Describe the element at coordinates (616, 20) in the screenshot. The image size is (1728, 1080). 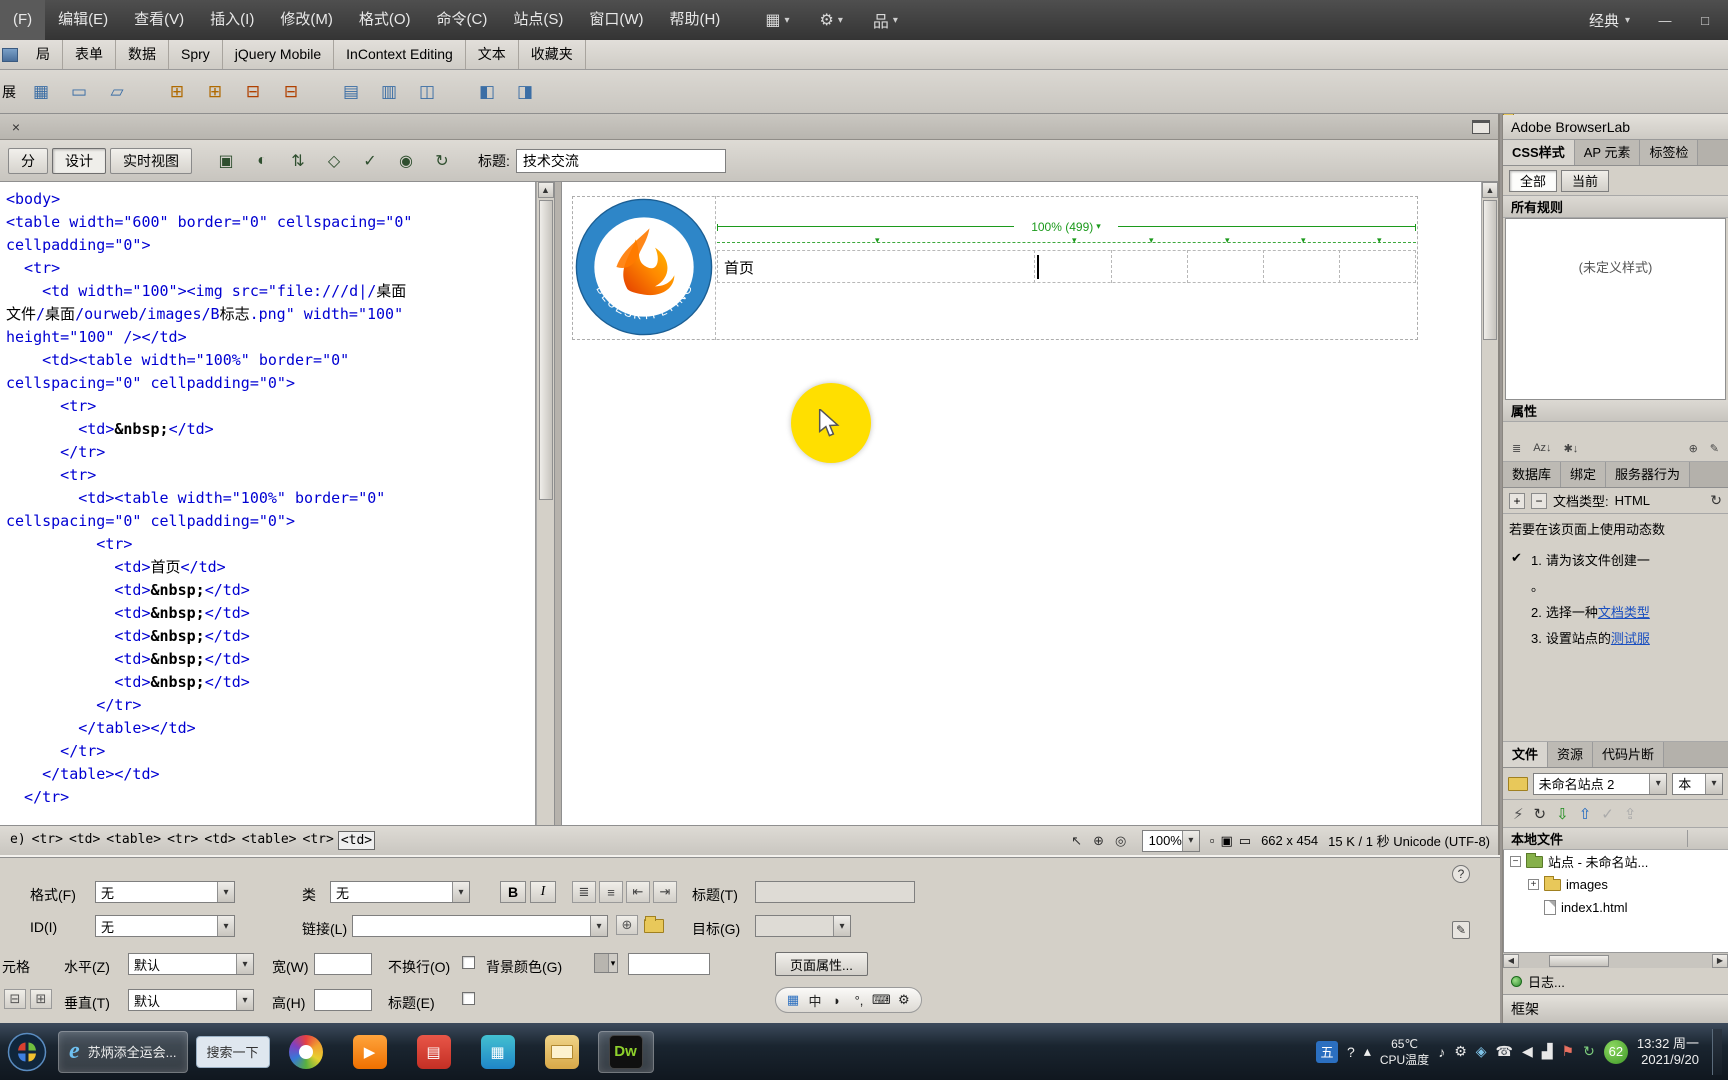
I see `menu-item-8: 窗口(W)` at that location.